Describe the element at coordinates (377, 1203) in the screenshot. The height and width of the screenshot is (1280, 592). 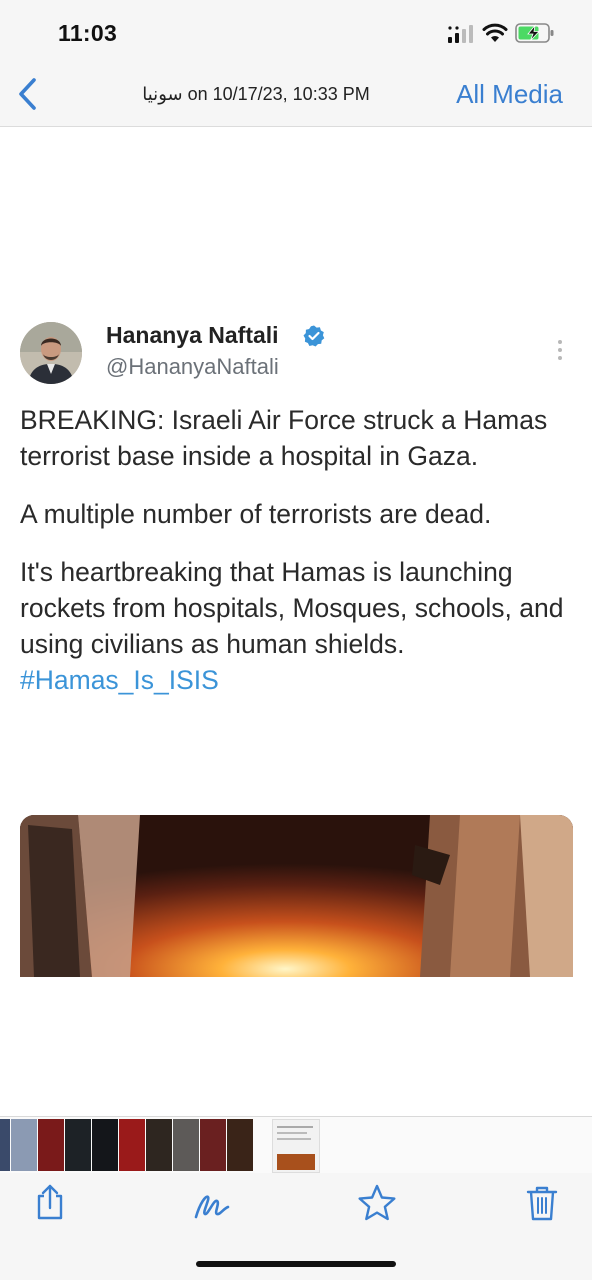
I see `star-icon` at that location.